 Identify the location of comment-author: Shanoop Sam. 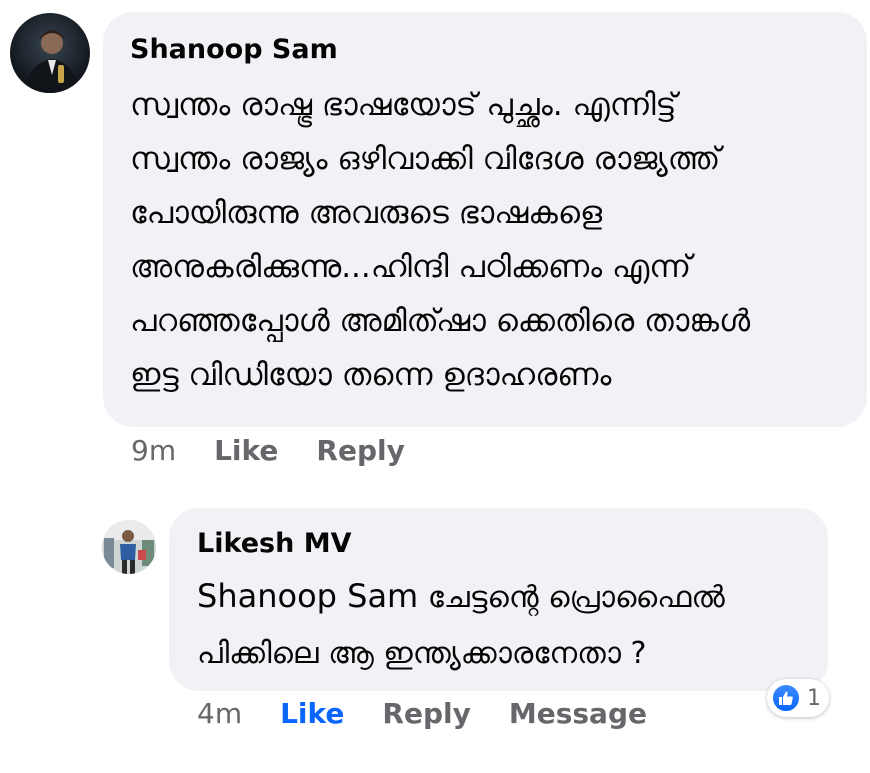
(234, 49).